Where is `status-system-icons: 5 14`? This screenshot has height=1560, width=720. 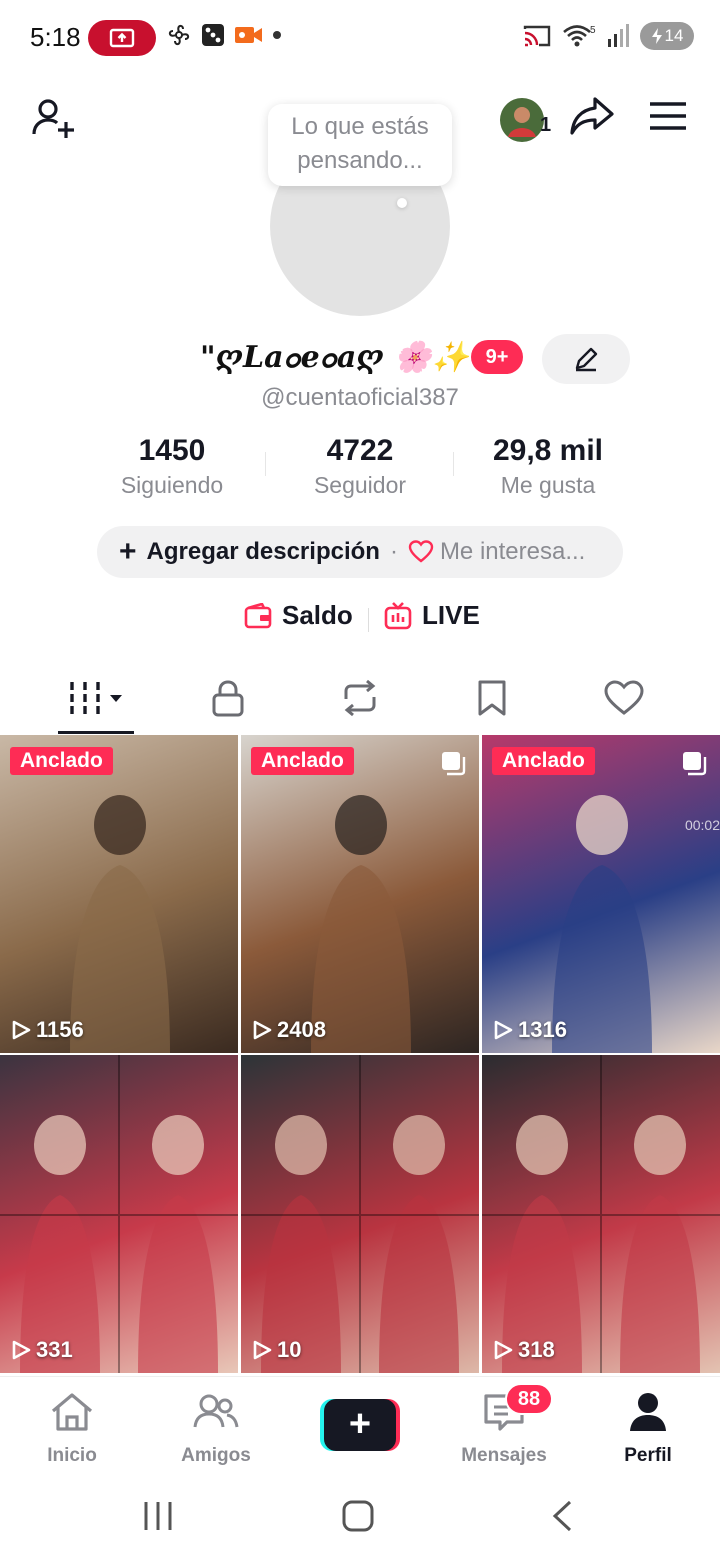 status-system-icons: 5 14 is located at coordinates (608, 36).